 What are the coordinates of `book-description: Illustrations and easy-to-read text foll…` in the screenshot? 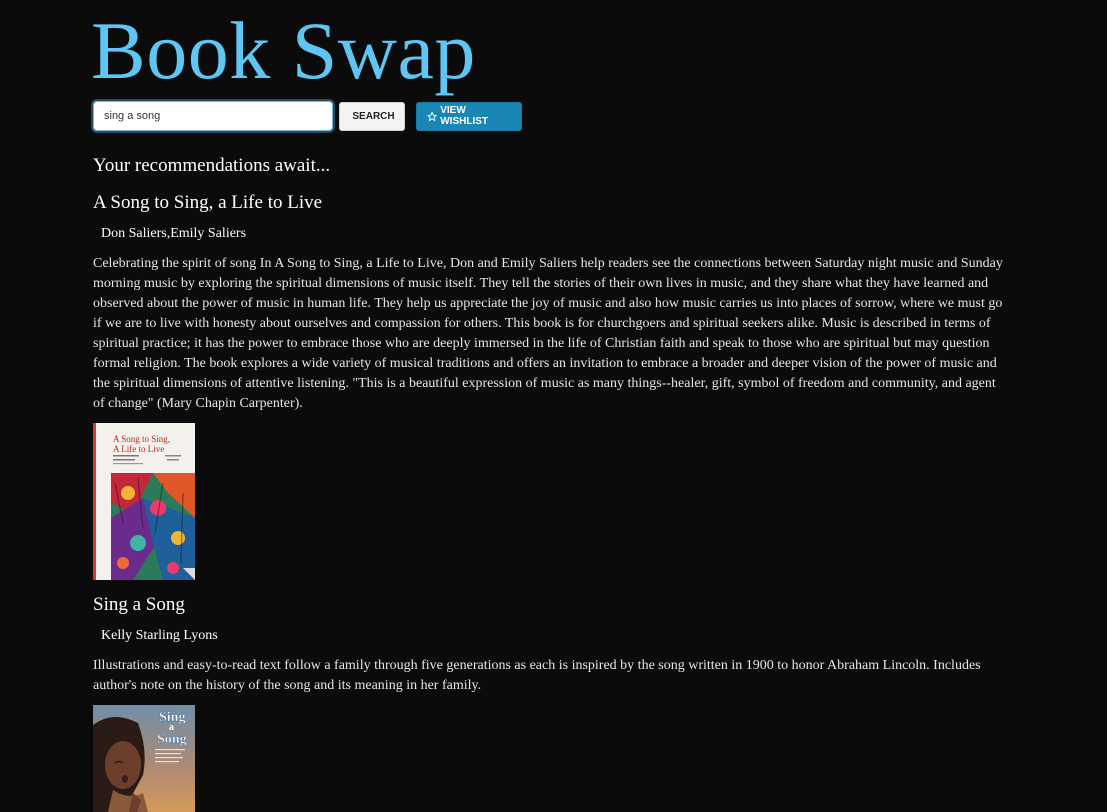 It's located at (537, 675).